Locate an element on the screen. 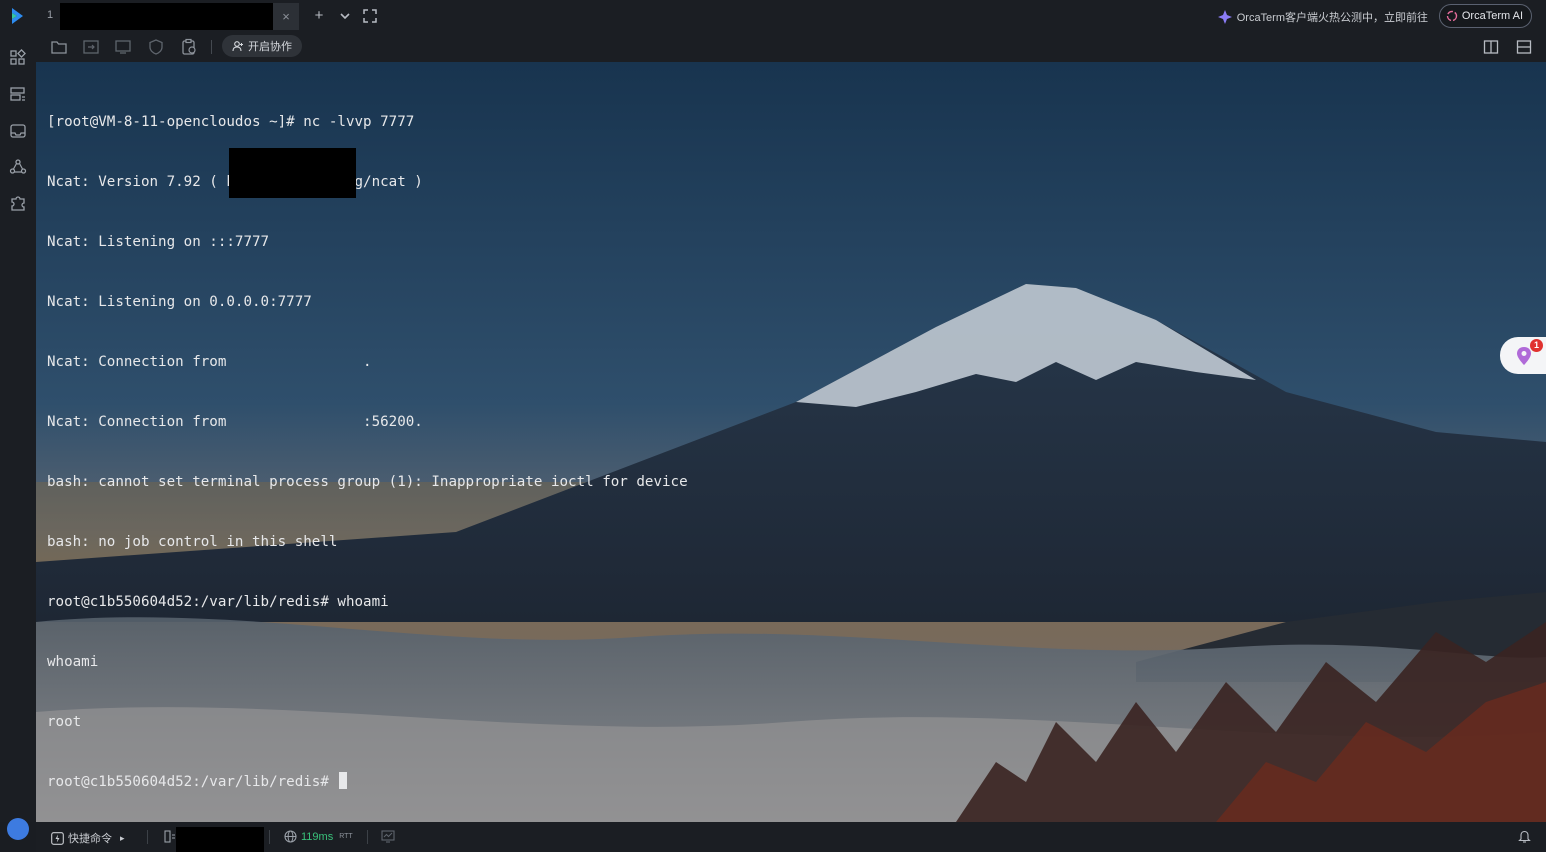 Image resolution: width=1546 pixels, height=852 pixels. split-horizontal-icon is located at coordinates (1524, 47).